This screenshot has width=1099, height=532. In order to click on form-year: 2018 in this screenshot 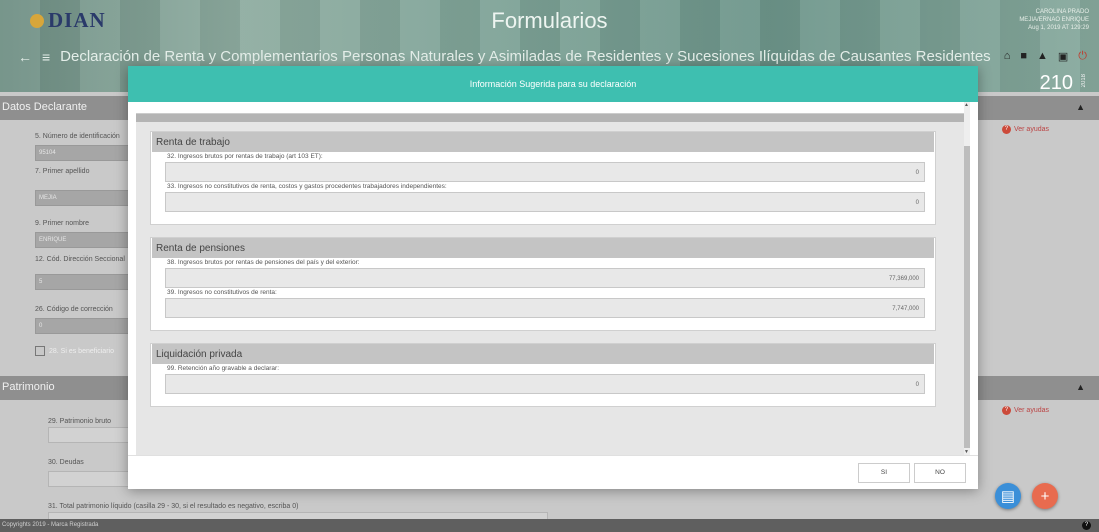, I will do `click(1084, 81)`.